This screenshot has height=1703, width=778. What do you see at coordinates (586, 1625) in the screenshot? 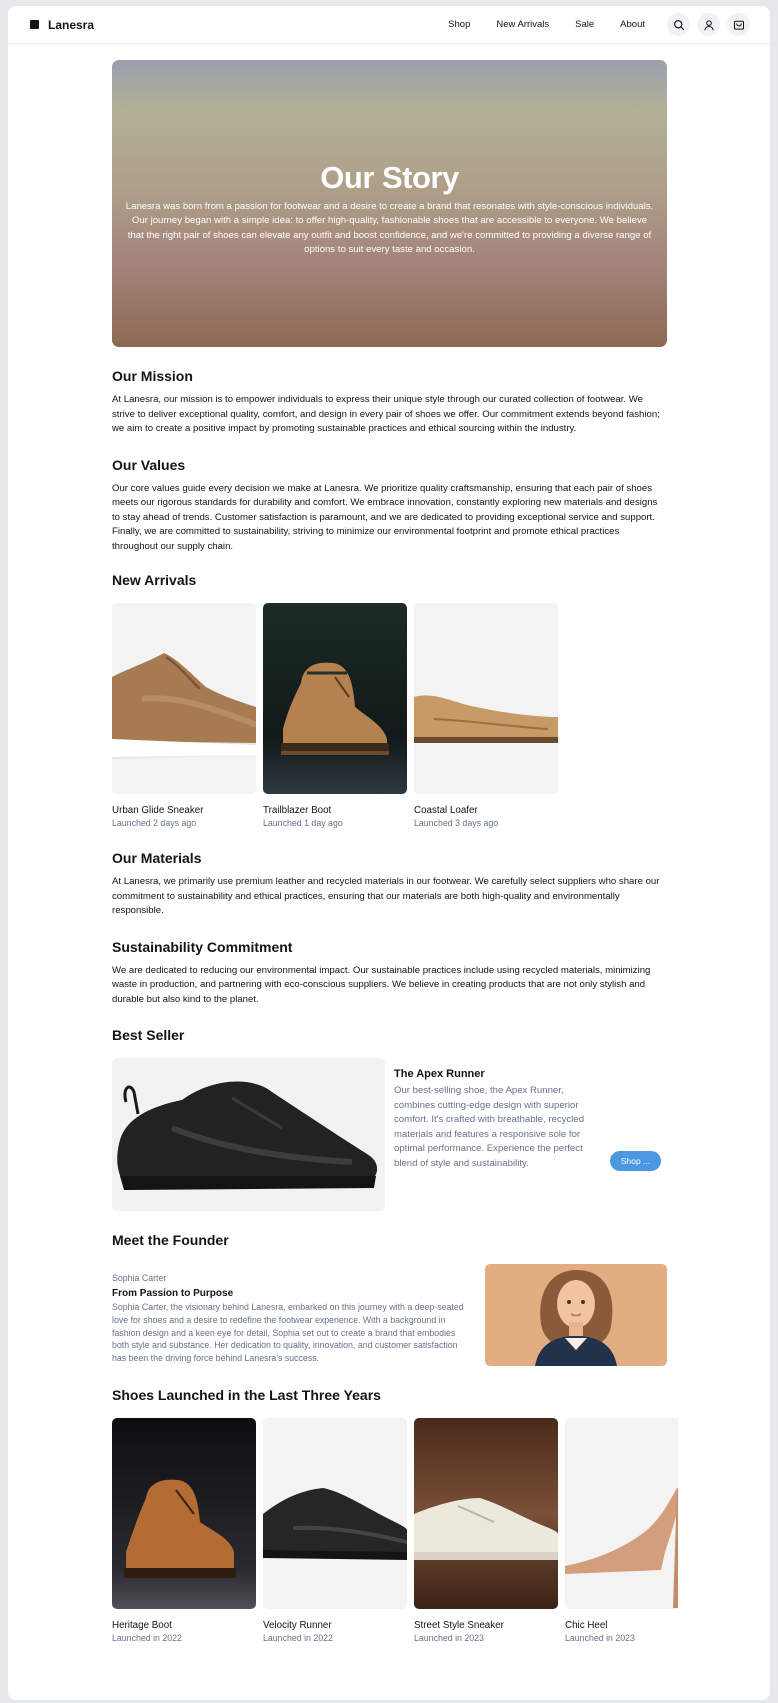
I see `product-name: Chic Heel` at bounding box center [586, 1625].